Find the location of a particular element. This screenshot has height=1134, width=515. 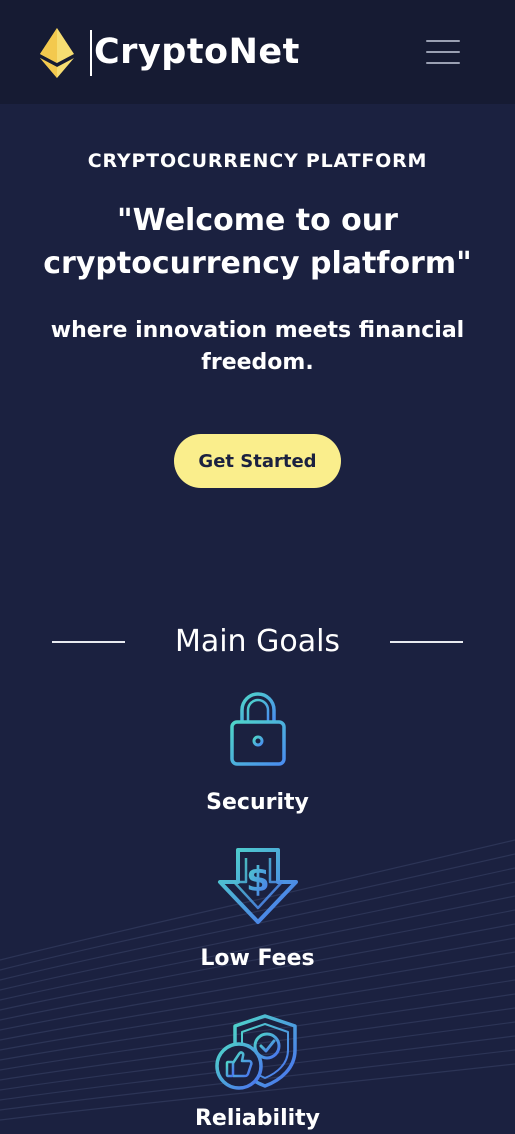

goal-security: Security is located at coordinates (257, 751).